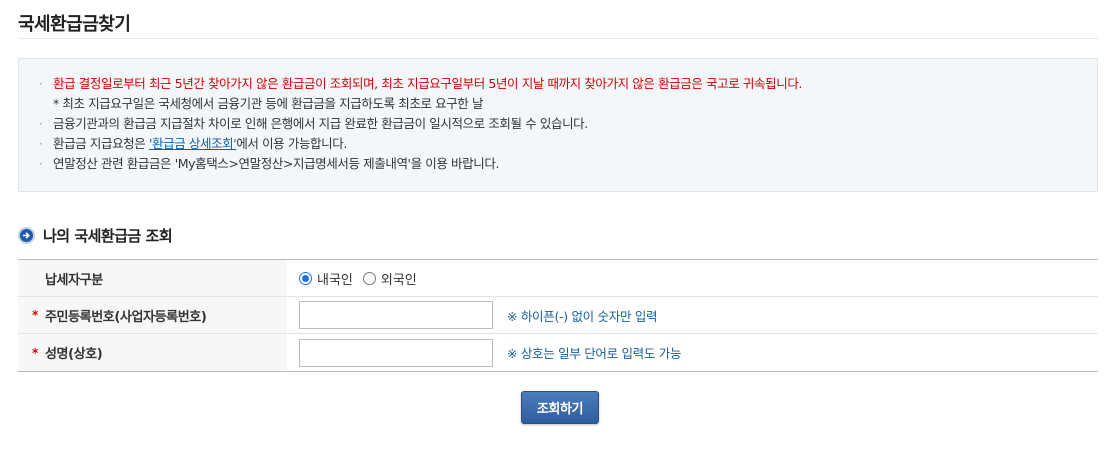  I want to click on search-button: 조회하기, so click(560, 407).